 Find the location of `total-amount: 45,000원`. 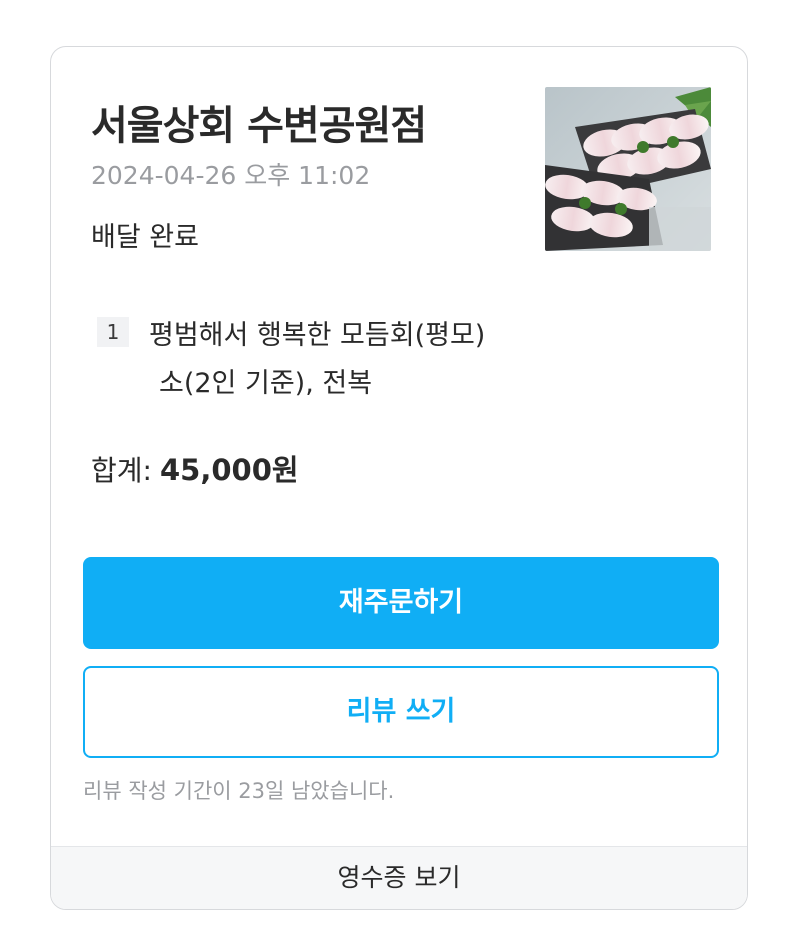

total-amount: 45,000원 is located at coordinates (229, 470).